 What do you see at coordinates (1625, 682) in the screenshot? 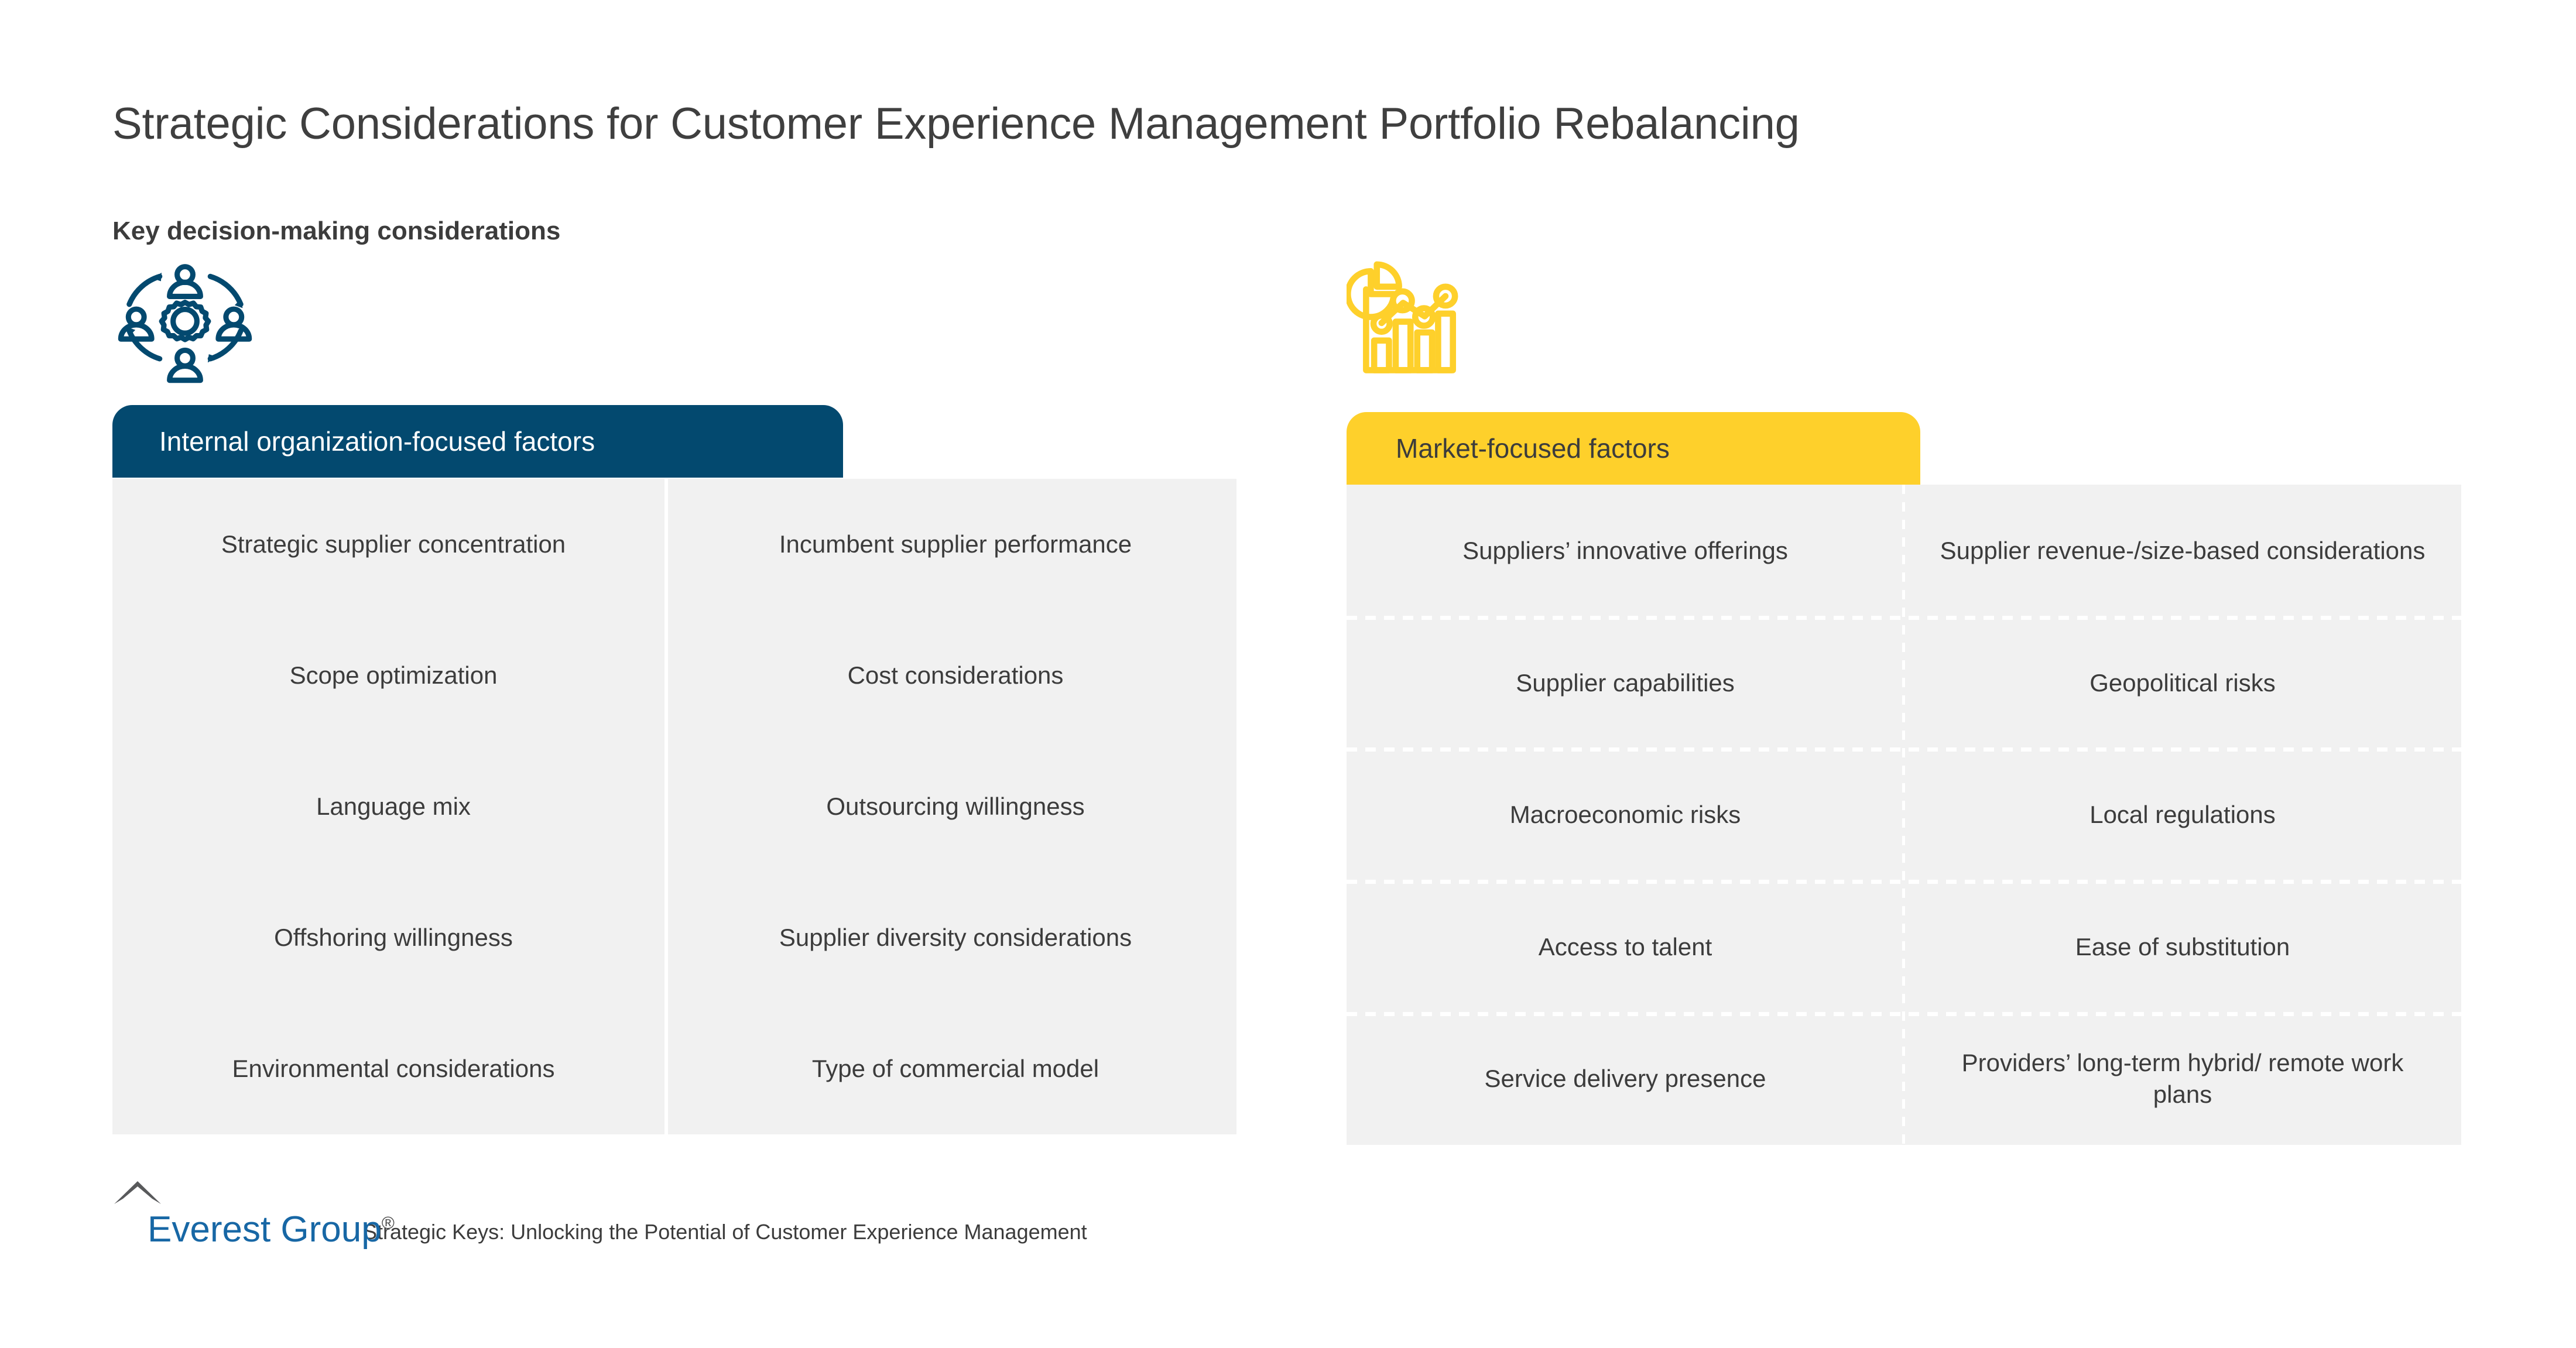
I see `list-item: Supplier capabilities` at bounding box center [1625, 682].